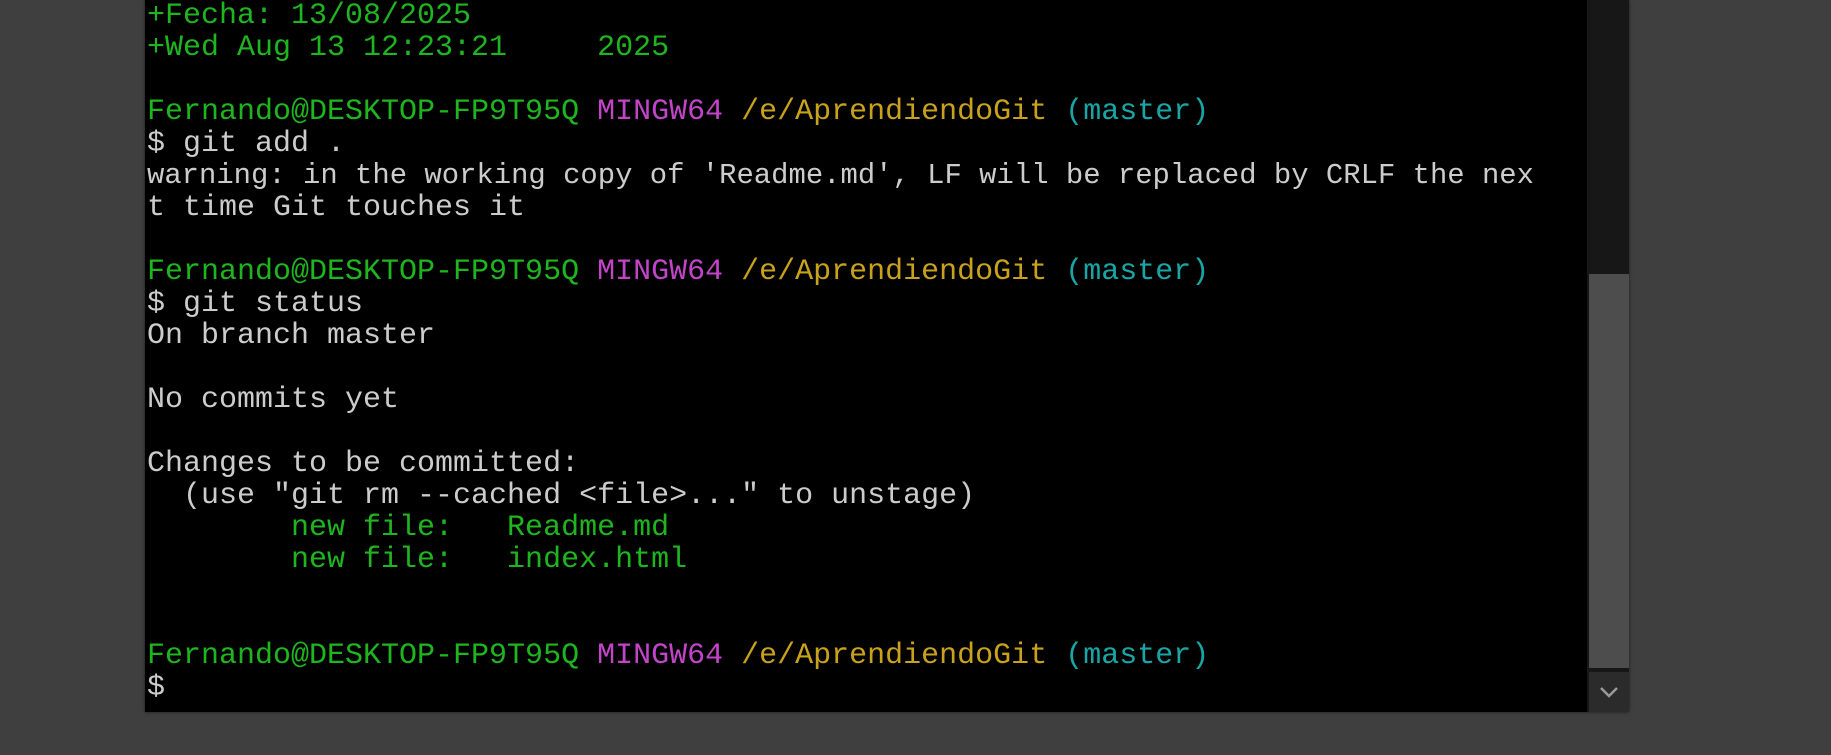 This screenshot has width=1831, height=755. I want to click on terminal-line: +Fecha: 13/08/2025, so click(866, 16).